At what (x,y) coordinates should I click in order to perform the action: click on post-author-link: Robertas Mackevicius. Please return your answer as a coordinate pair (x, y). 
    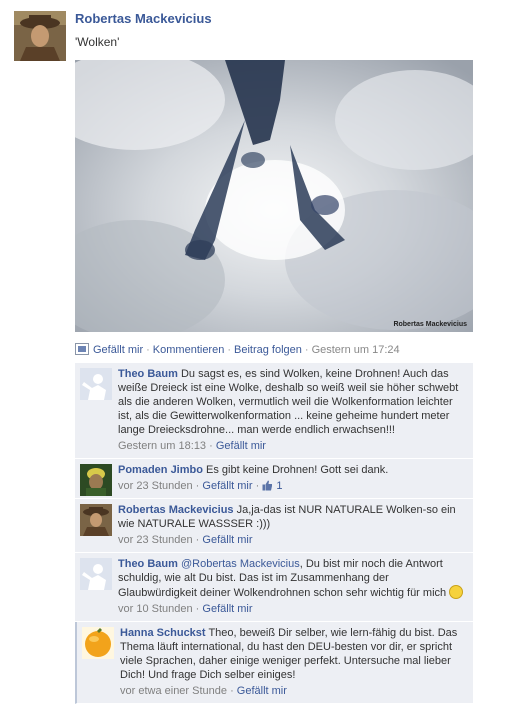
    Looking at the image, I should click on (143, 18).